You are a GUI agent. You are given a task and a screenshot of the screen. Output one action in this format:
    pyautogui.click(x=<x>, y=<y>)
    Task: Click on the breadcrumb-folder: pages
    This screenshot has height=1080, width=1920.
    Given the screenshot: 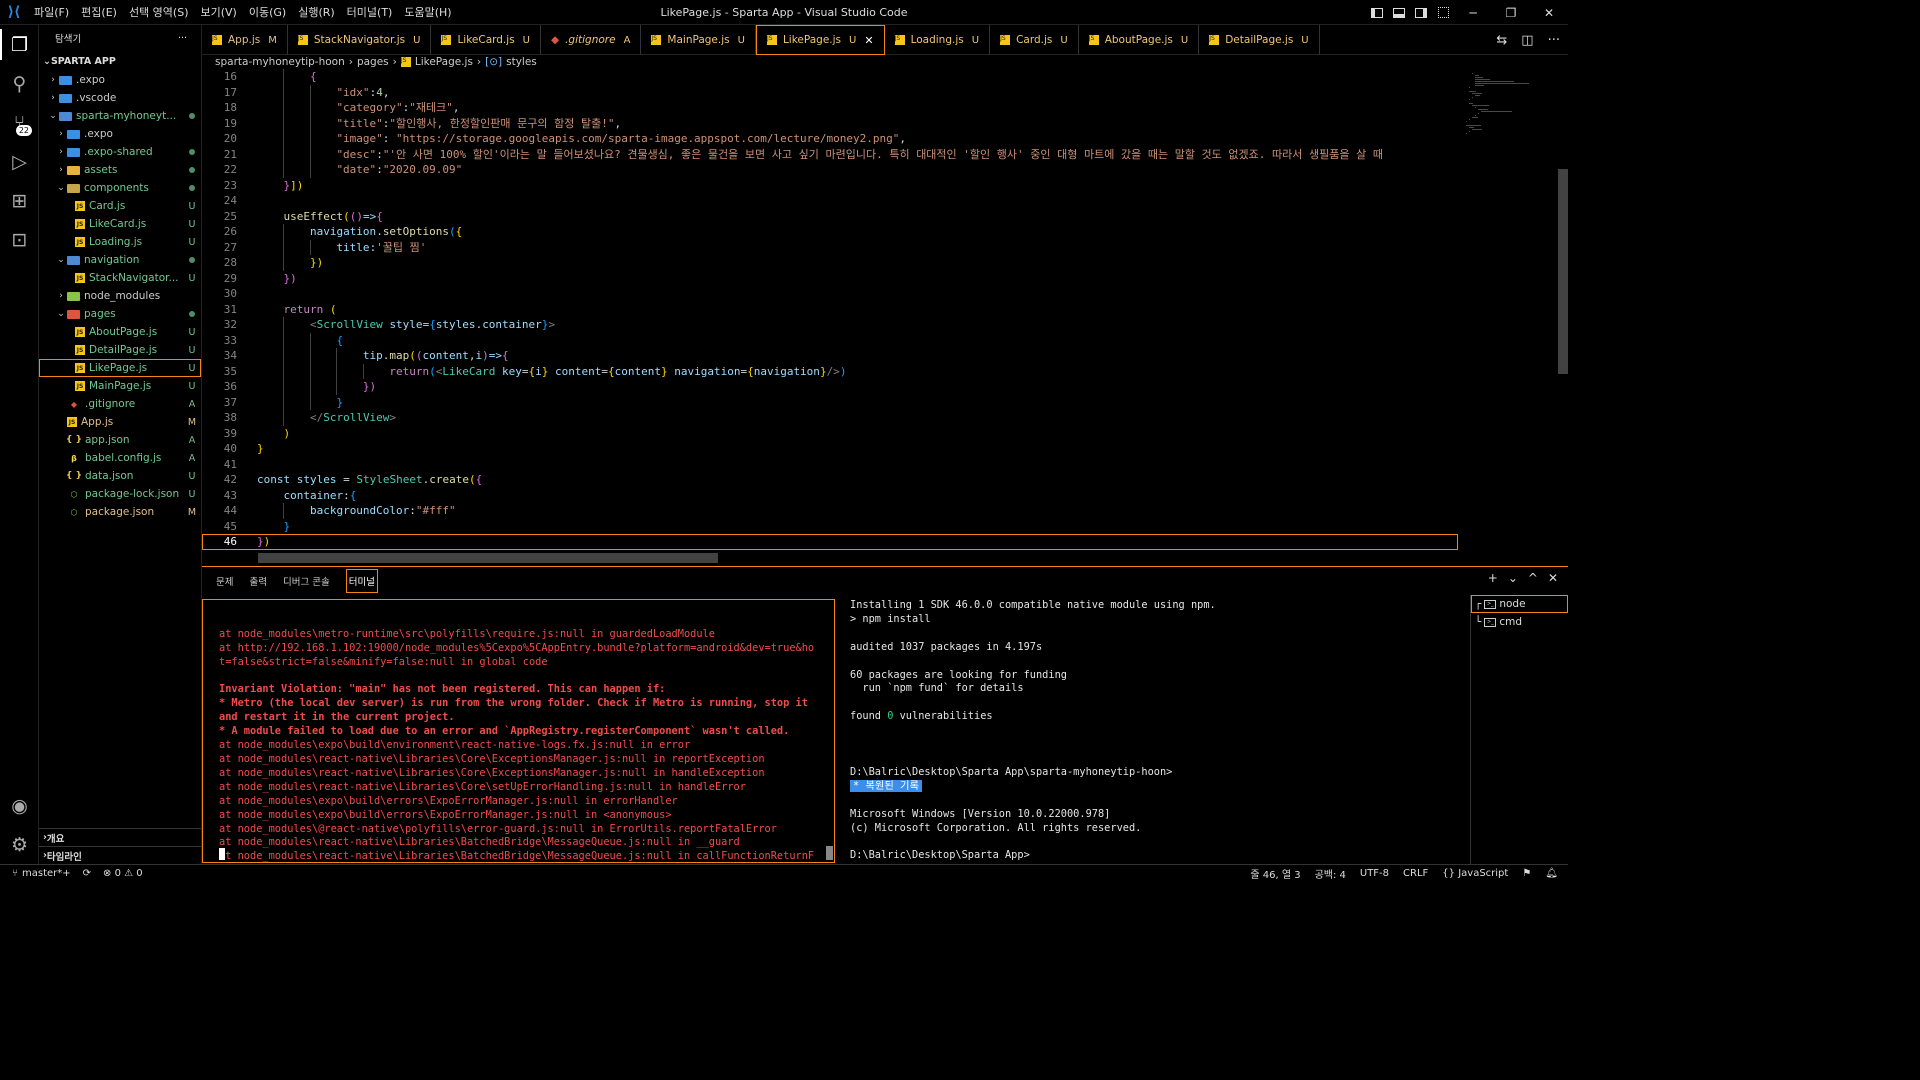 What is the action you would take?
    pyautogui.click(x=373, y=62)
    